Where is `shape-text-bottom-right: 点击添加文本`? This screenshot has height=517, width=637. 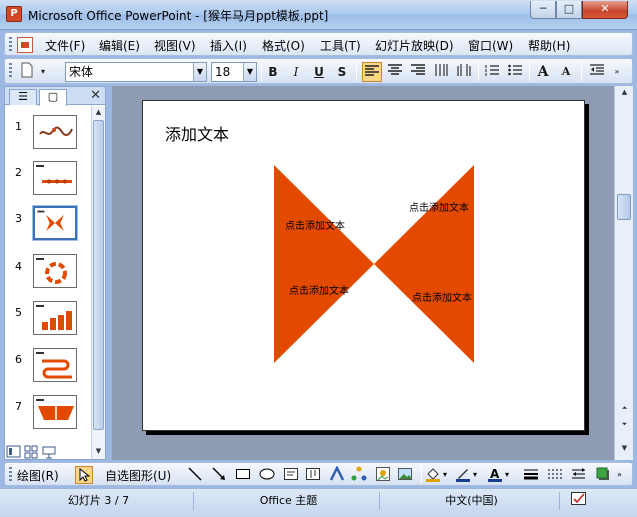 shape-text-bottom-right: 点击添加文本 is located at coordinates (442, 296).